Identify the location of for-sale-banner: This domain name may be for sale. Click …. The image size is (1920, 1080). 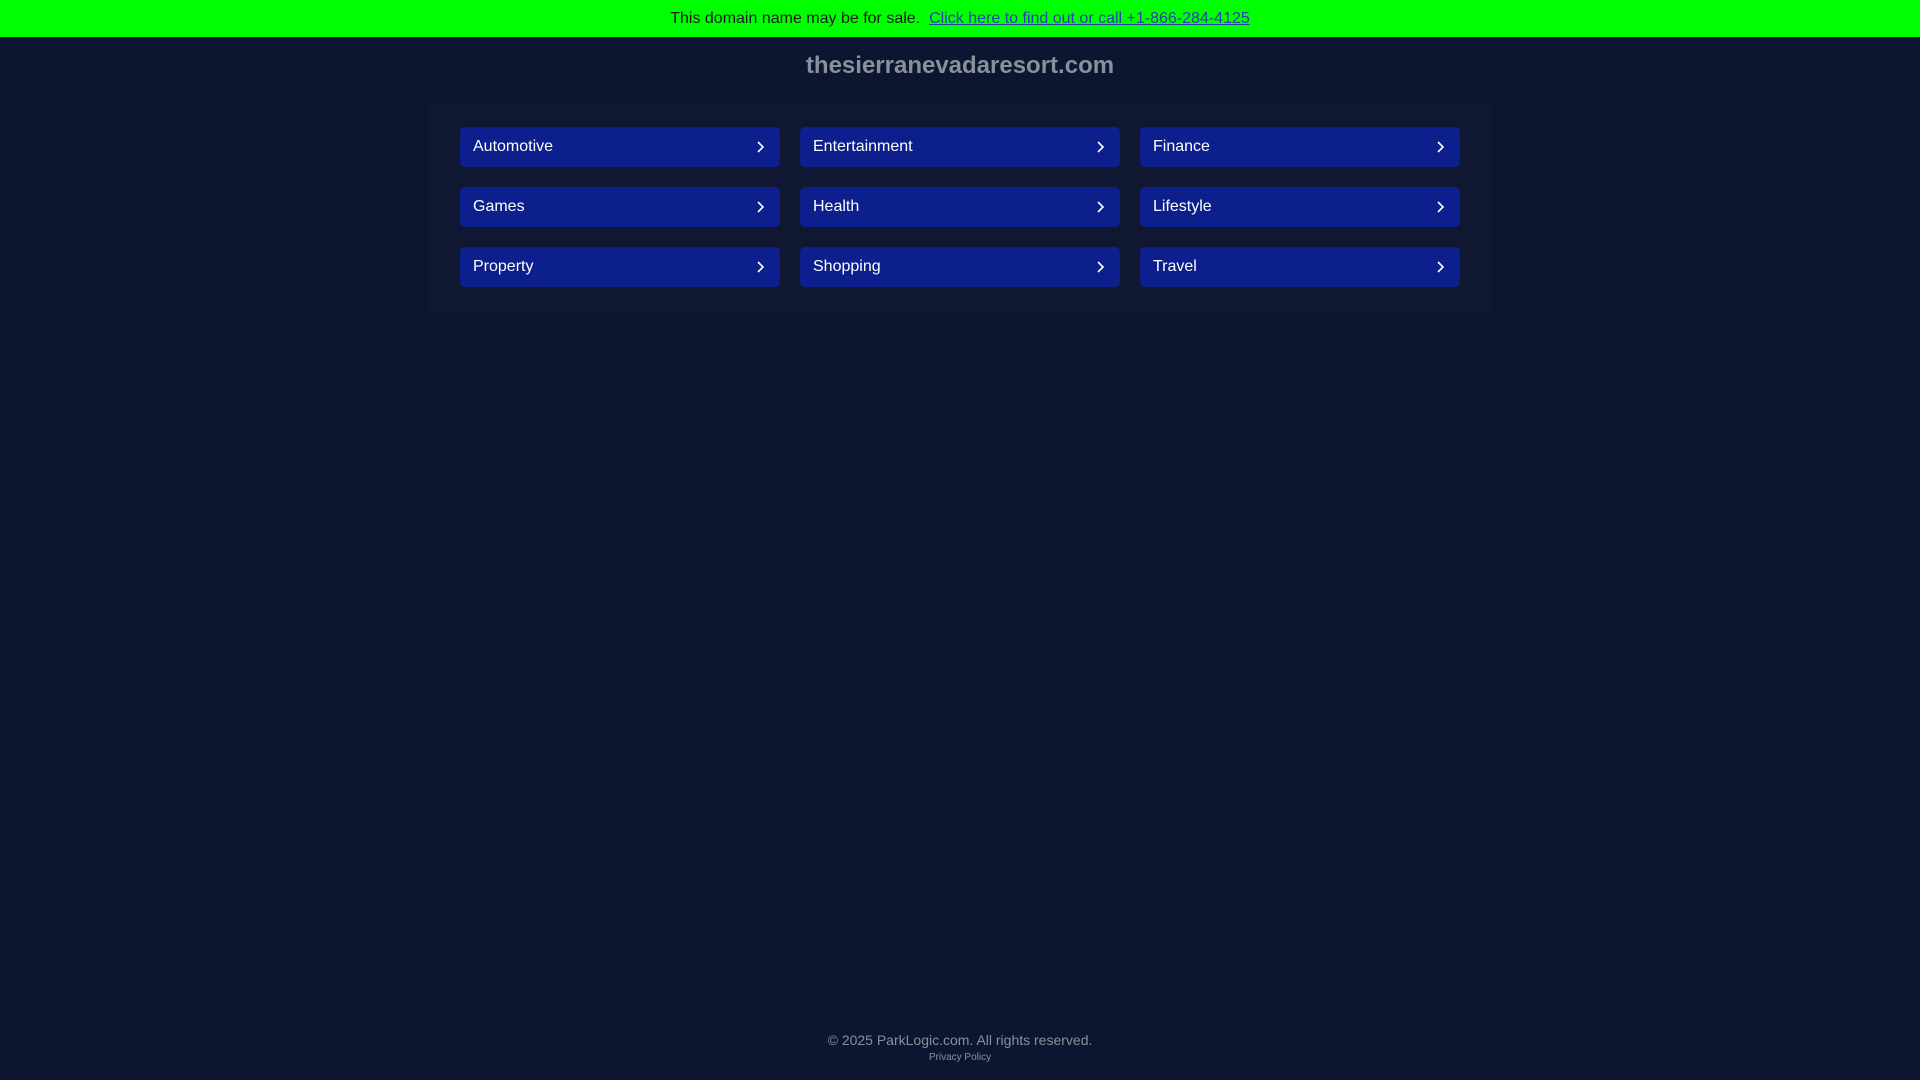
(960, 18).